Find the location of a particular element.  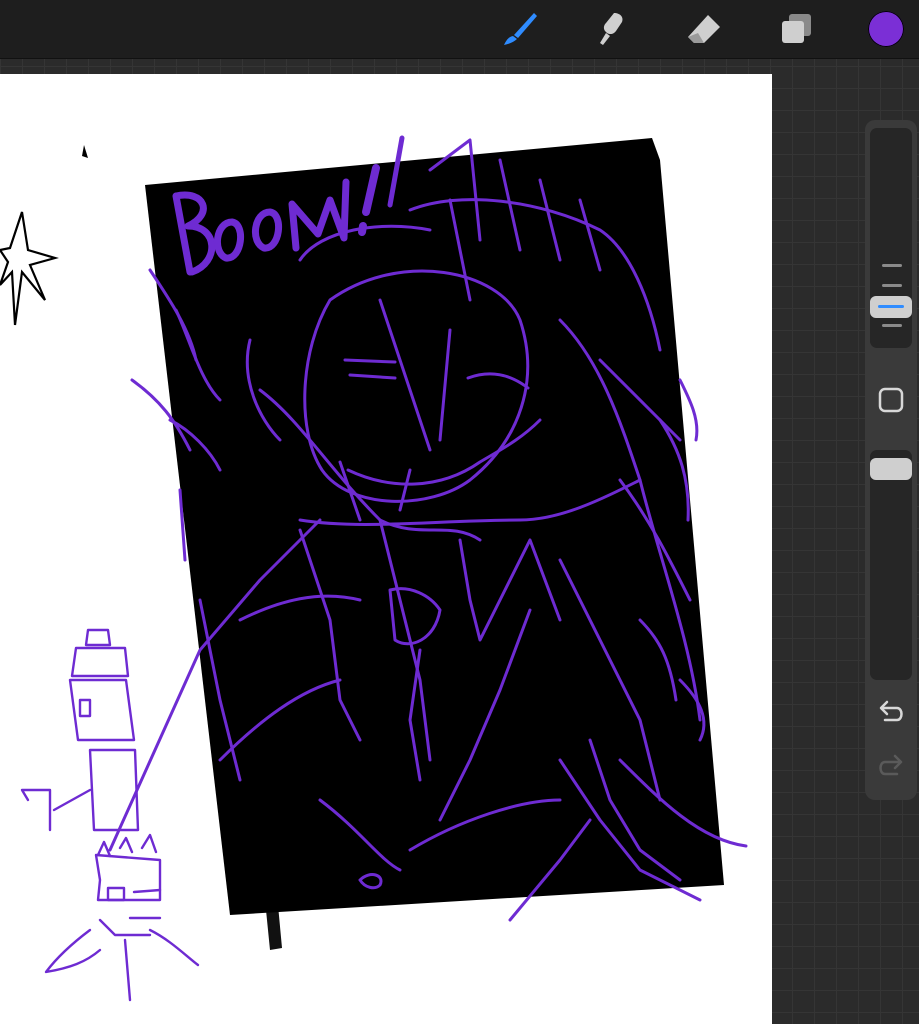

brush-sidebar is located at coordinates (891, 460).